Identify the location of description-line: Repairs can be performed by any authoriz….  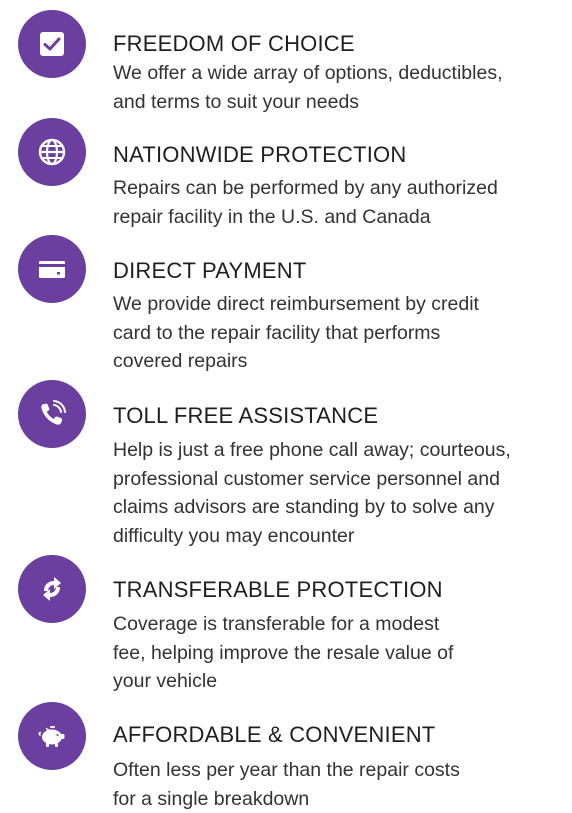
(340, 188).